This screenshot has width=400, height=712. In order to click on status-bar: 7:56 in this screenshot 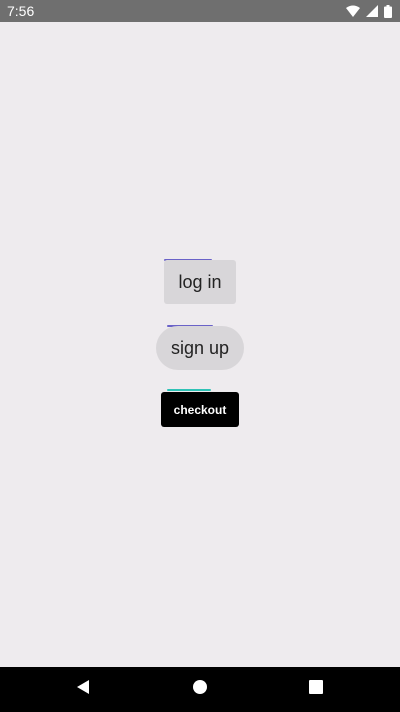, I will do `click(200, 11)`.